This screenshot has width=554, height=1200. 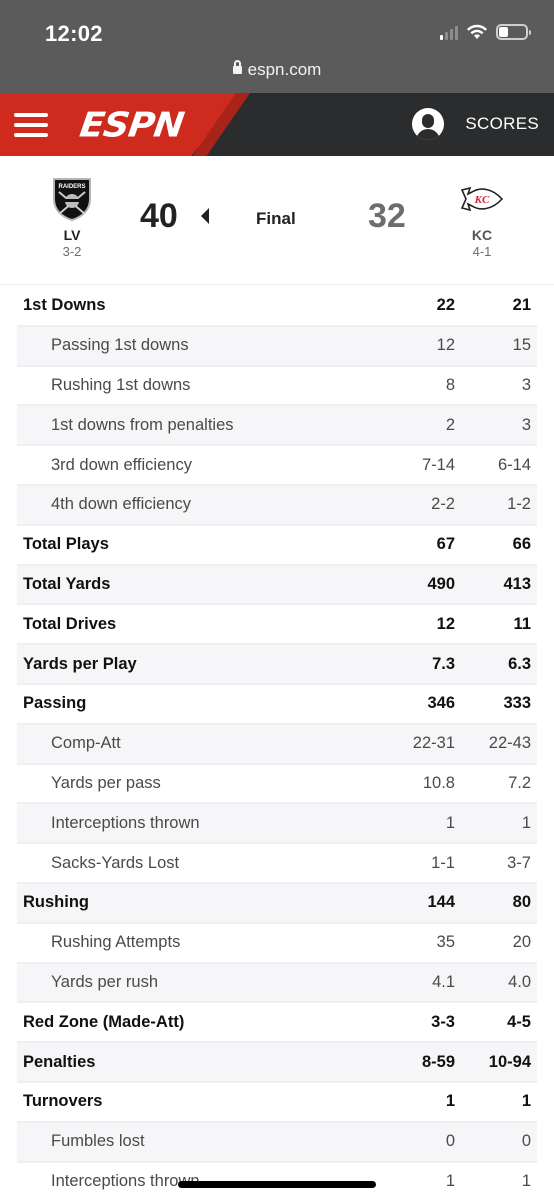 I want to click on stat-label: Penalties, so click(x=59, y=1061).